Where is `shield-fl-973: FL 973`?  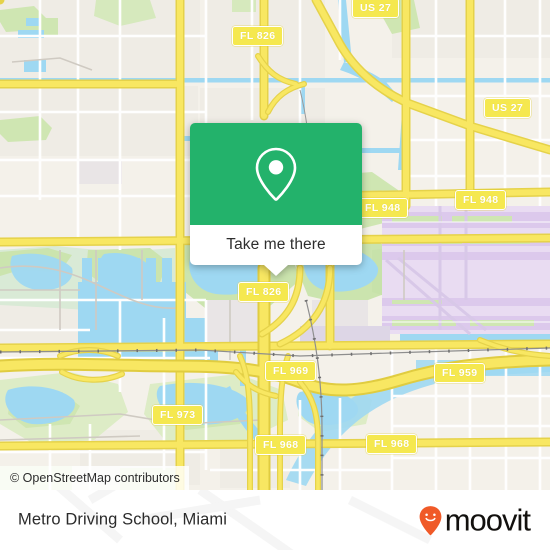
shield-fl-973: FL 973 is located at coordinates (178, 415).